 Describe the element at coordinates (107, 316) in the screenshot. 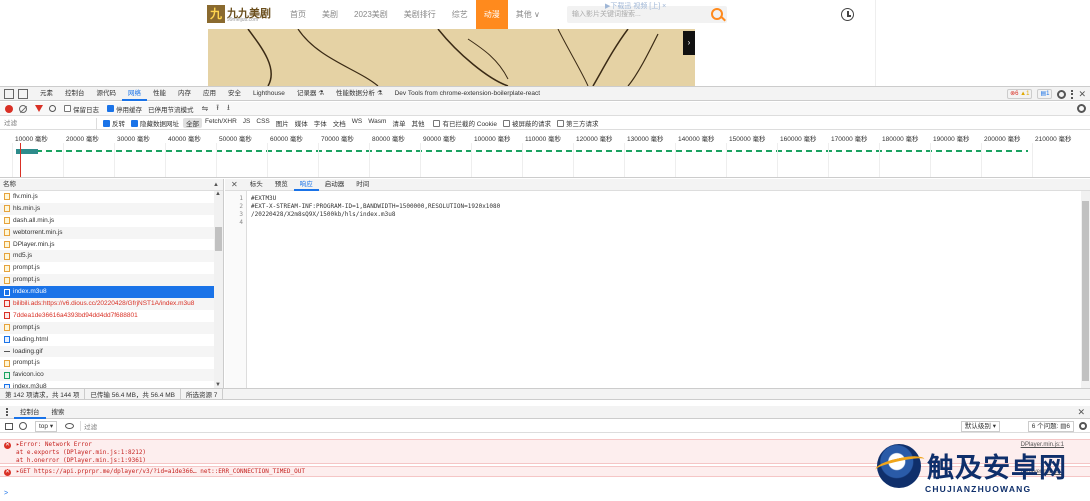

I see `request-row: 7ddea1de36616a4393bd94dd4dd7f688801` at that location.